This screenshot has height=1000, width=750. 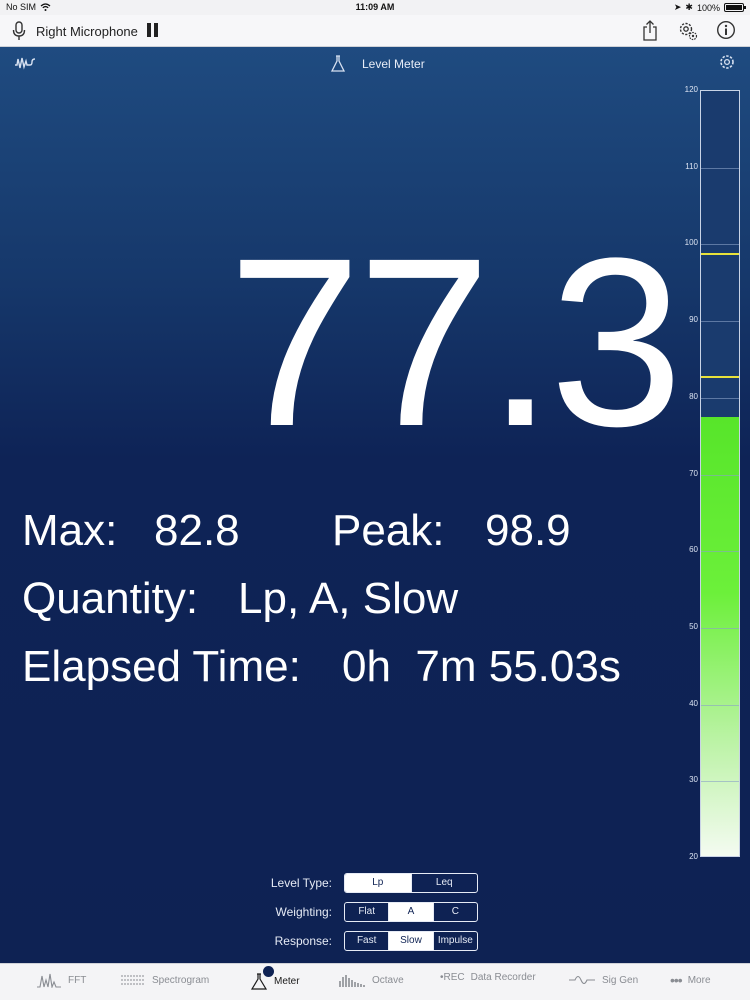 I want to click on response-label: Response:, so click(x=303, y=941).